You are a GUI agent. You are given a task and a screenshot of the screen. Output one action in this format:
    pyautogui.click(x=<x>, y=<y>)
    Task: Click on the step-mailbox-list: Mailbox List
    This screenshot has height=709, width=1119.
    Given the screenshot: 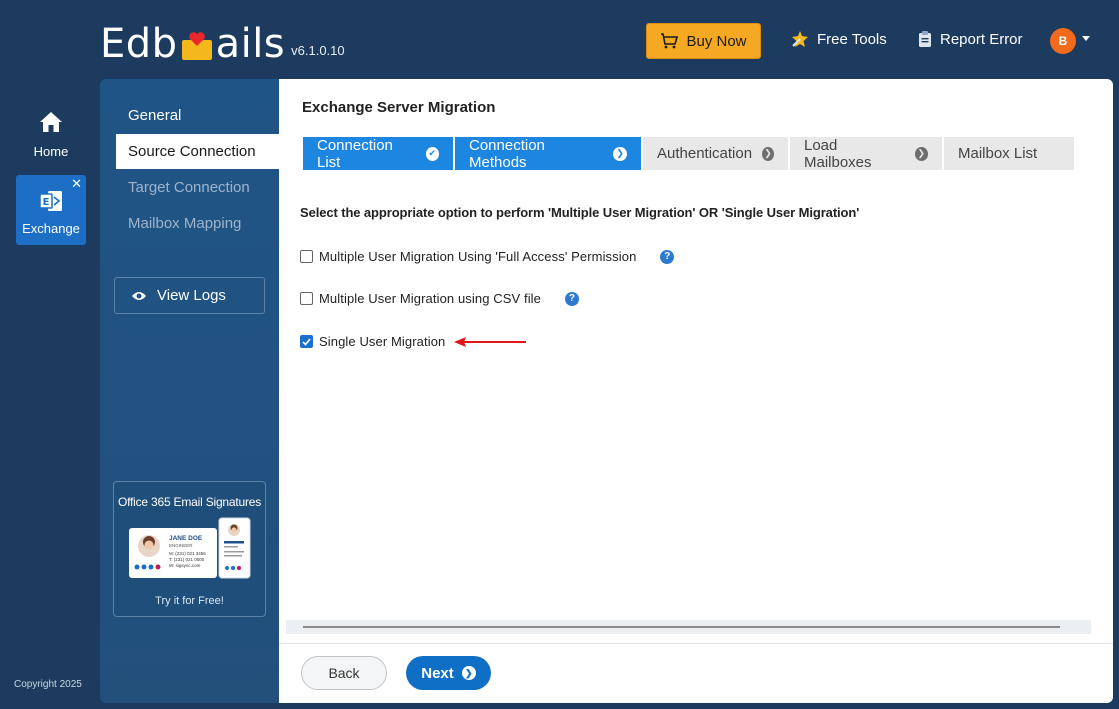 What is the action you would take?
    pyautogui.click(x=1009, y=153)
    